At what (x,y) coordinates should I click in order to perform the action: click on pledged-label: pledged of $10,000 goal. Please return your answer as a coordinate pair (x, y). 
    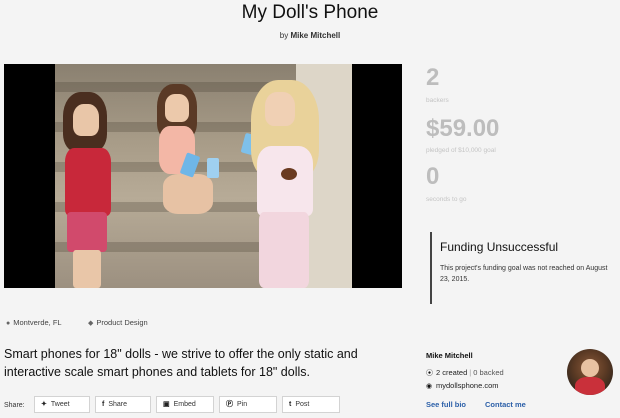
    Looking at the image, I should click on (461, 150).